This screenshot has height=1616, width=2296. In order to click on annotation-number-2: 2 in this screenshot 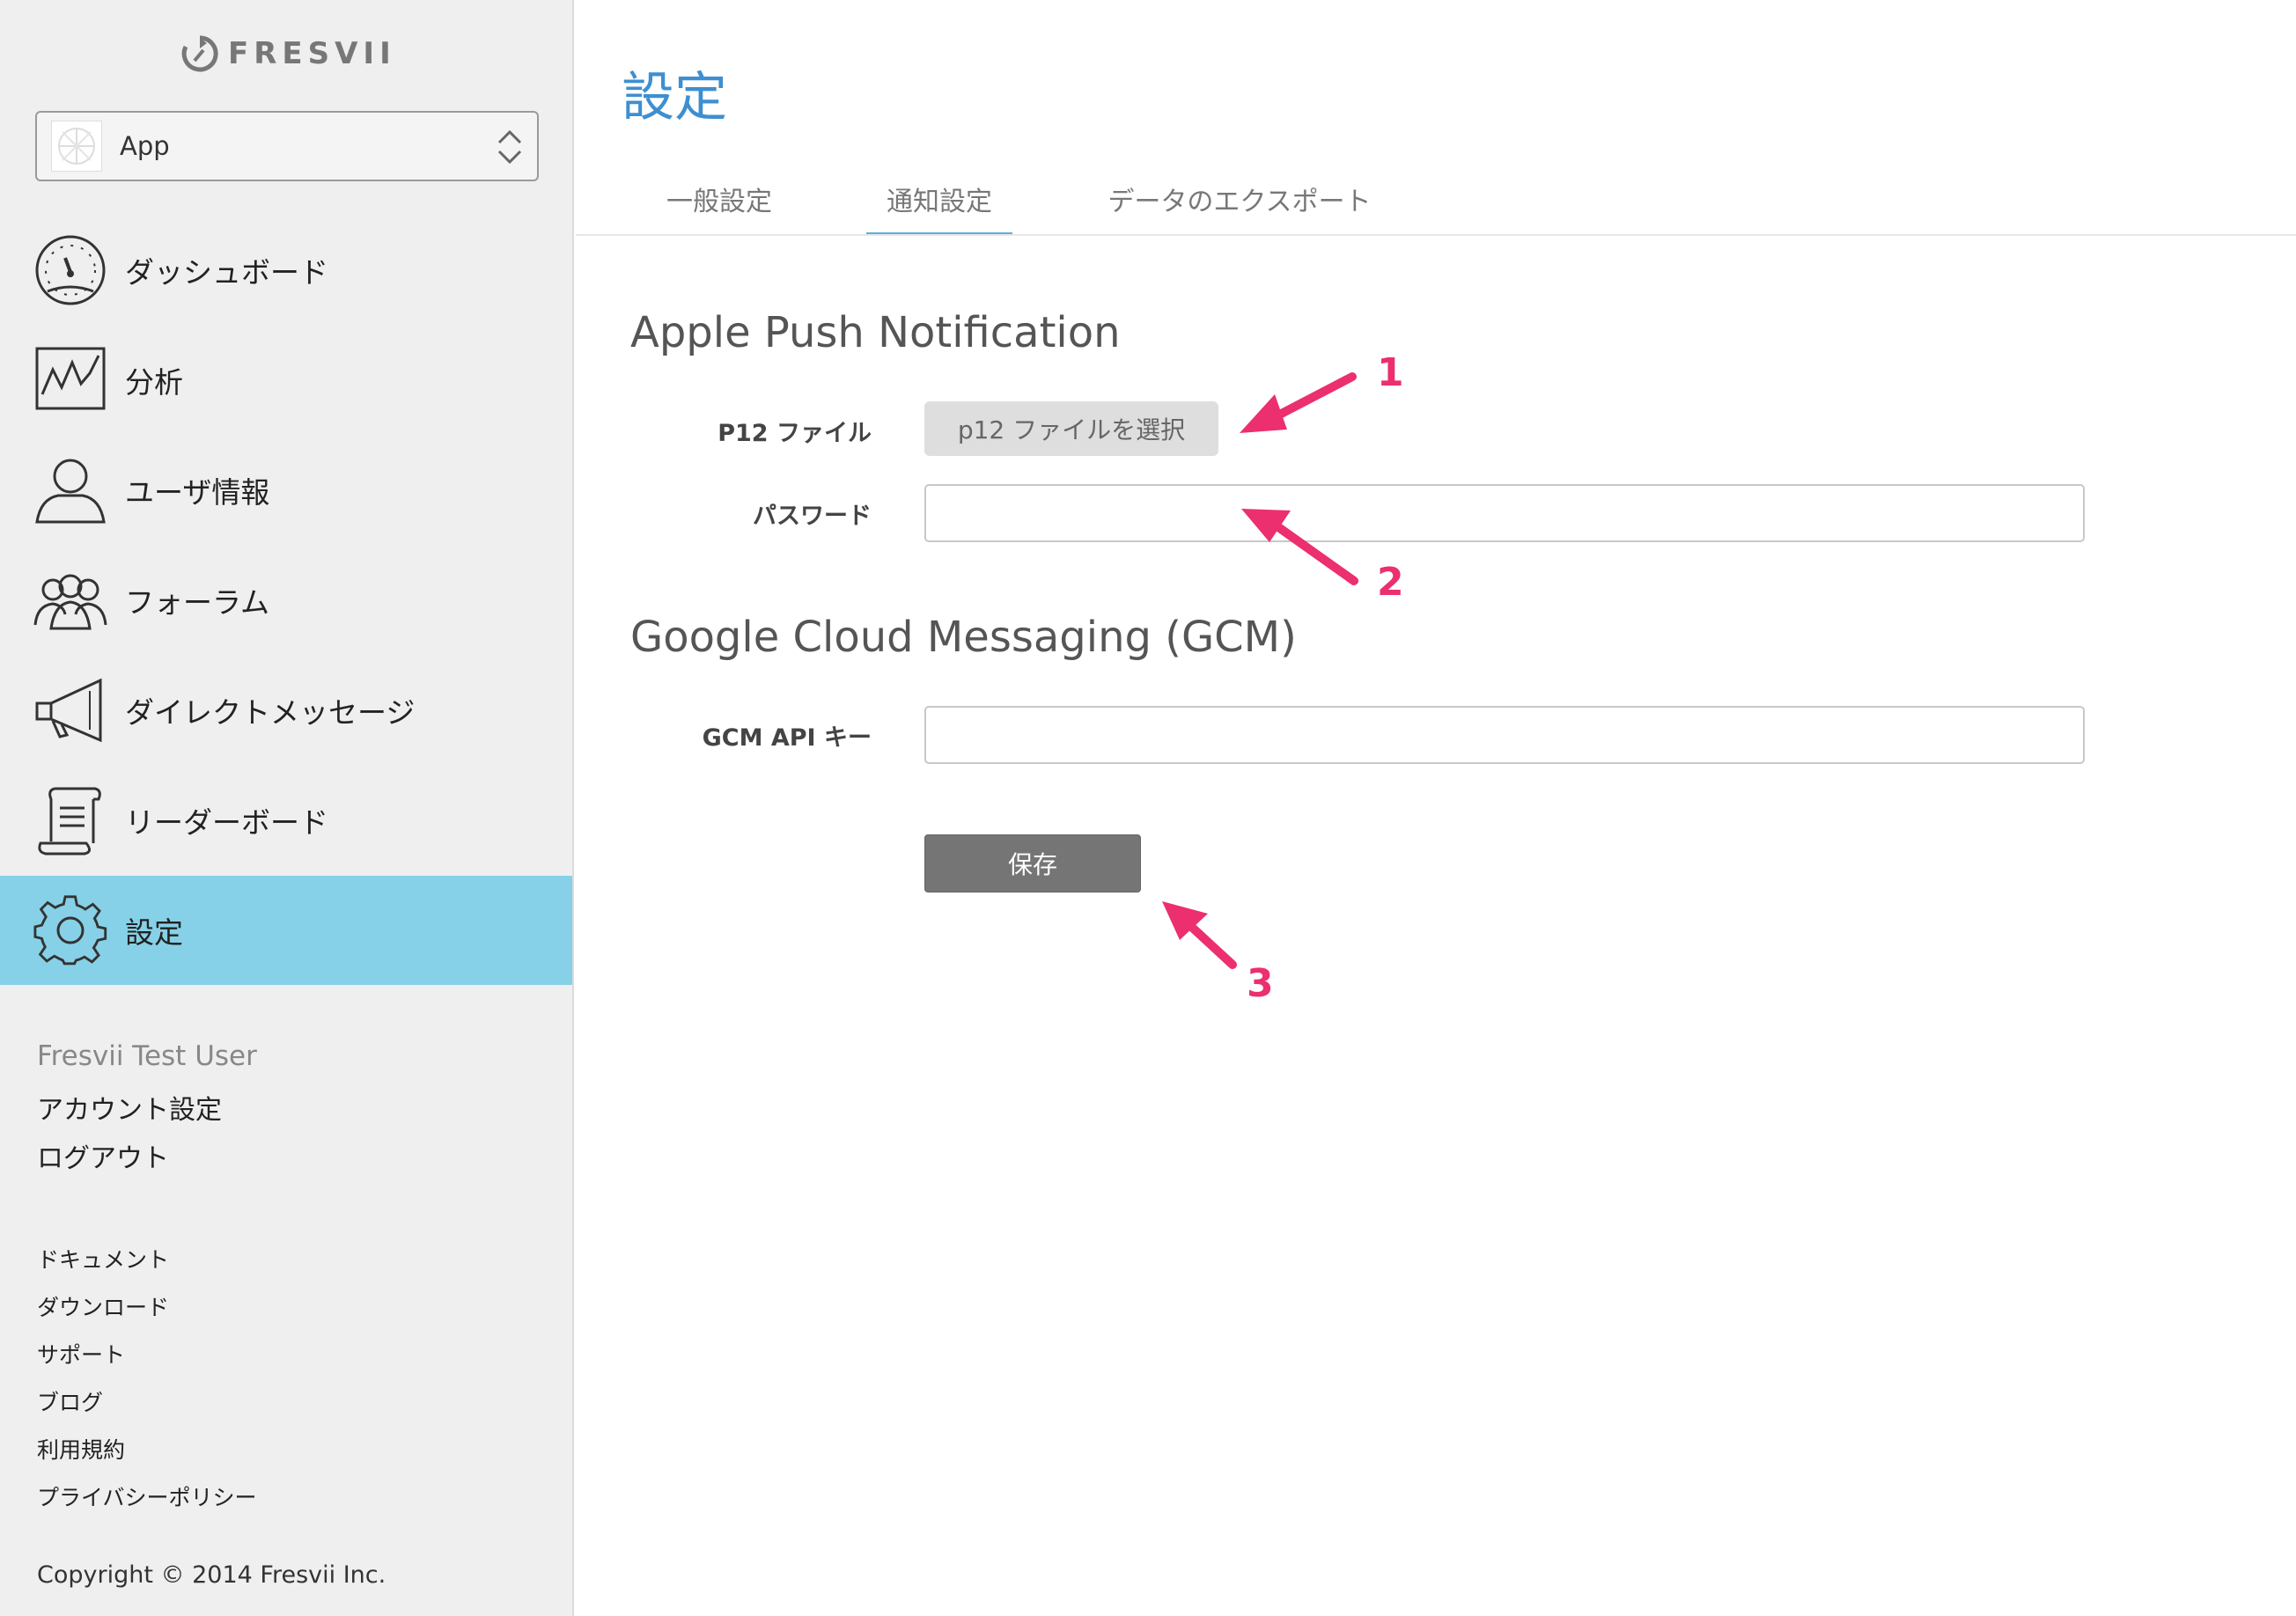, I will do `click(1390, 582)`.